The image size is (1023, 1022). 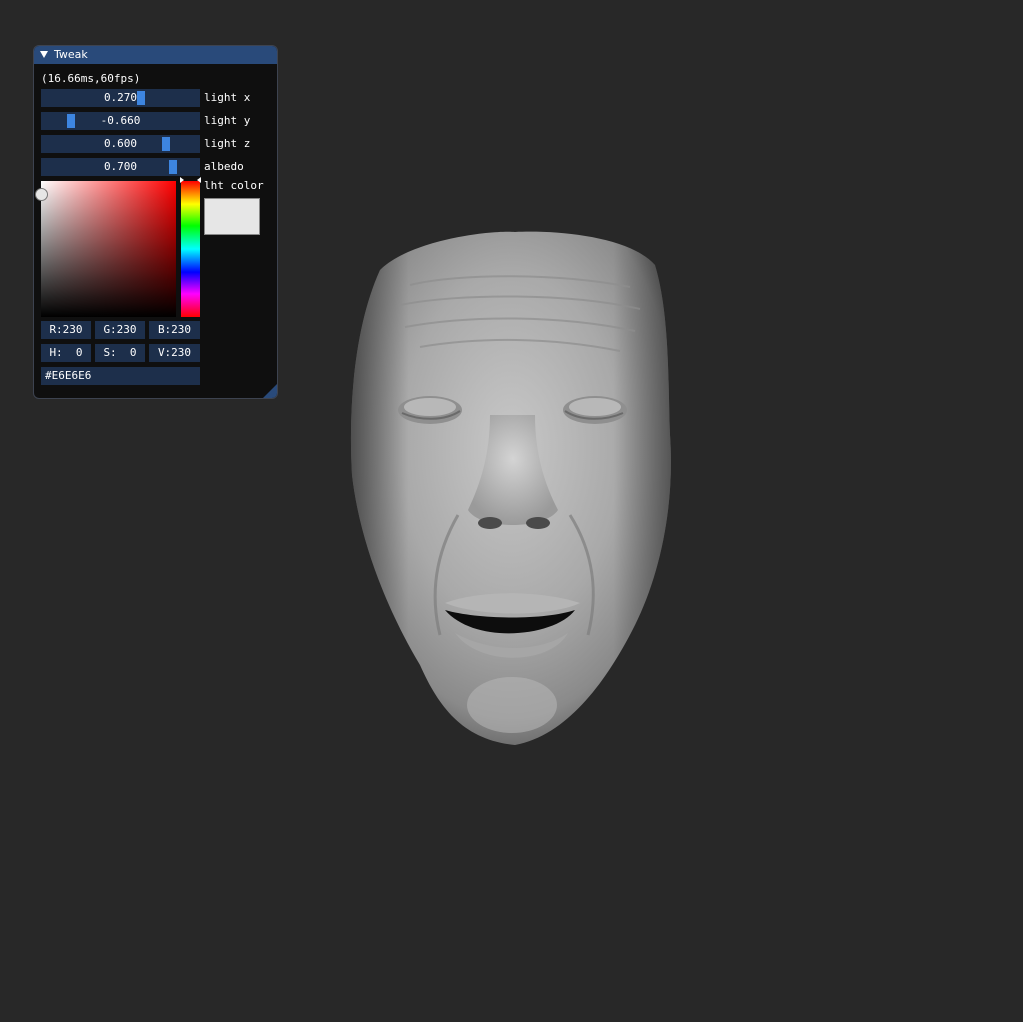 I want to click on channel-g-field: G:230, so click(x=120, y=330).